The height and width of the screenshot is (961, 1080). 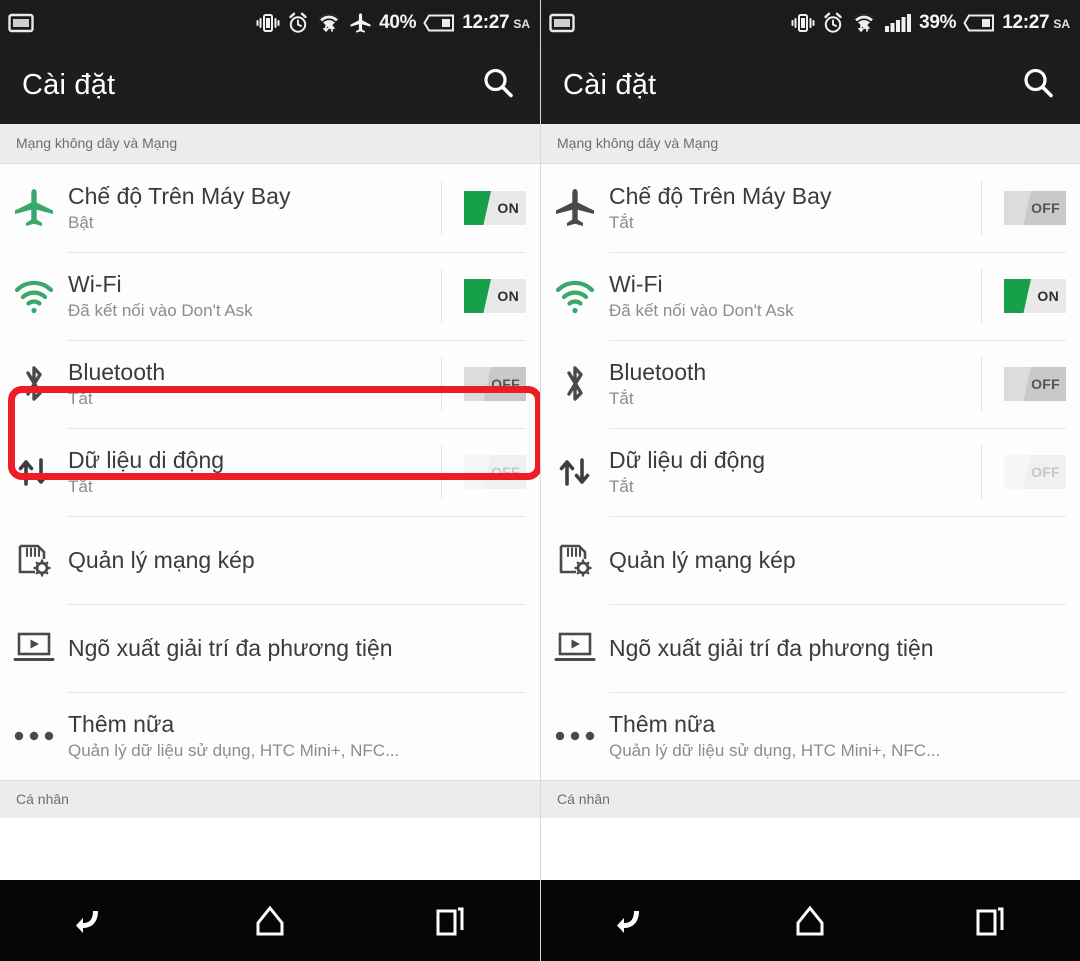 I want to click on section-header-personal: Cá nhân, so click(x=810, y=799).